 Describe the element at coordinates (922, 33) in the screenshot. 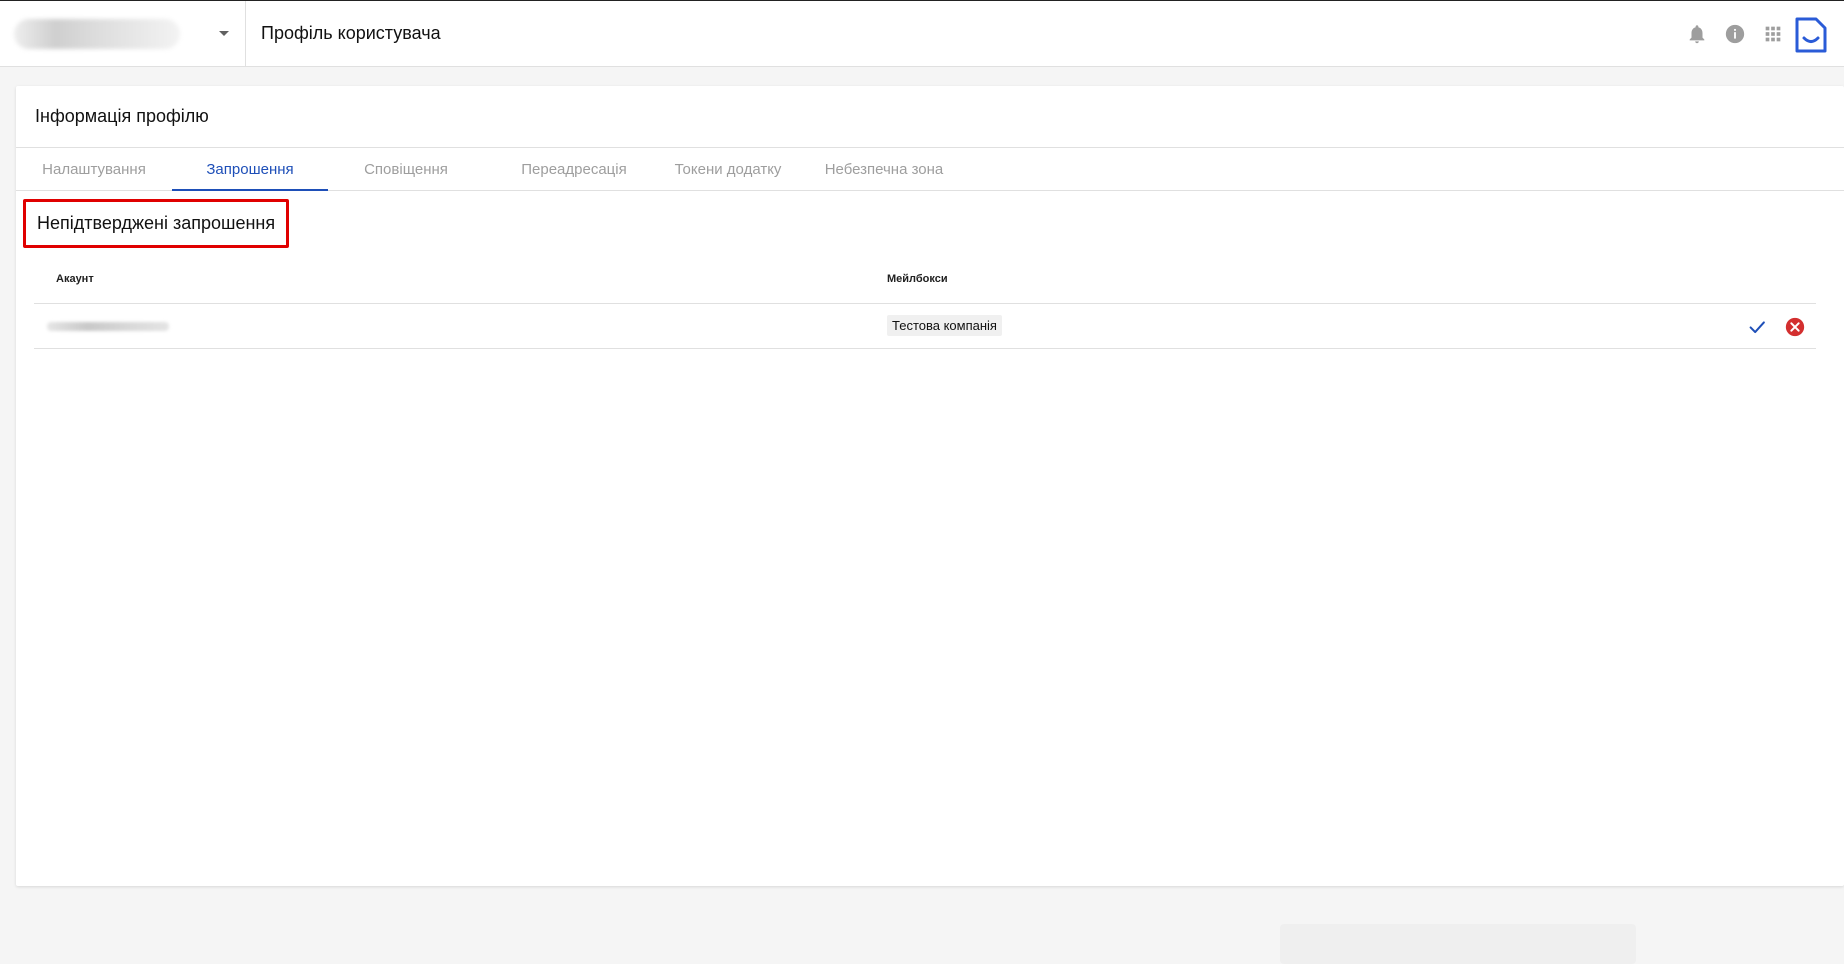

I see `top-bar: Профіль користувача` at that location.